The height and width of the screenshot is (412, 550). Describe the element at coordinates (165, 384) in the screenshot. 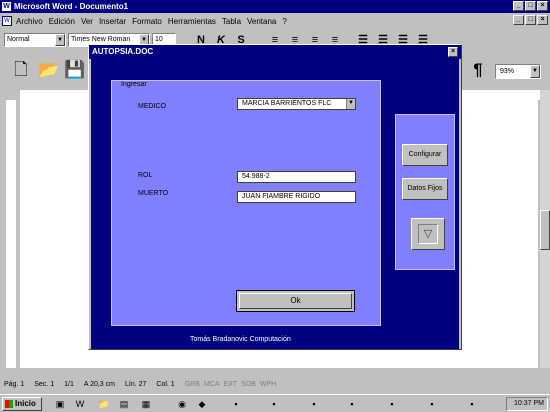

I see `status-col: Col. 1` at that location.